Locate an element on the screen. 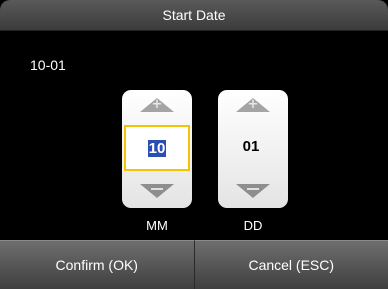  month-unit-label: MM is located at coordinates (157, 225).